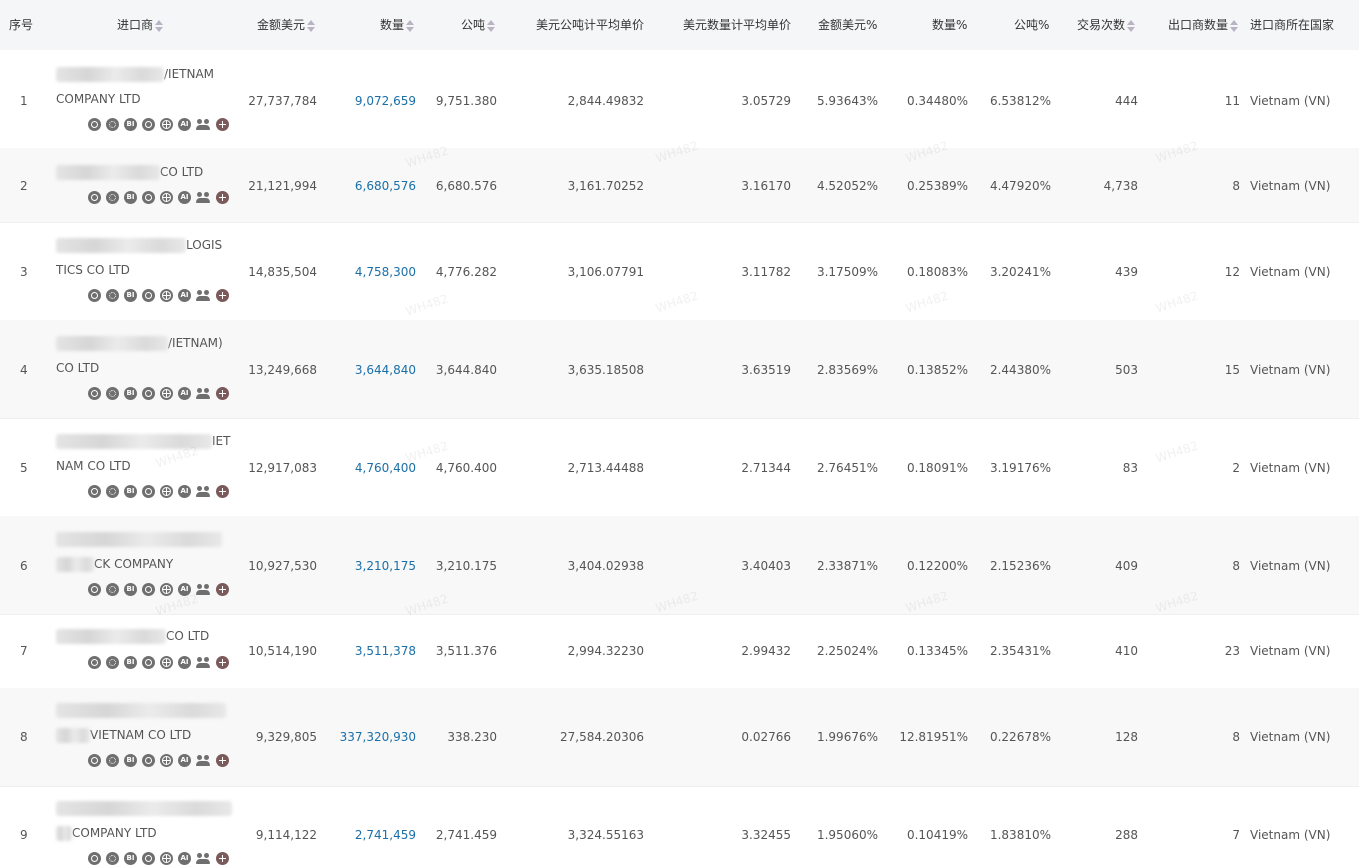 The width and height of the screenshot is (1359, 868). What do you see at coordinates (140, 25) in the screenshot?
I see `header-importer: 进口商` at bounding box center [140, 25].